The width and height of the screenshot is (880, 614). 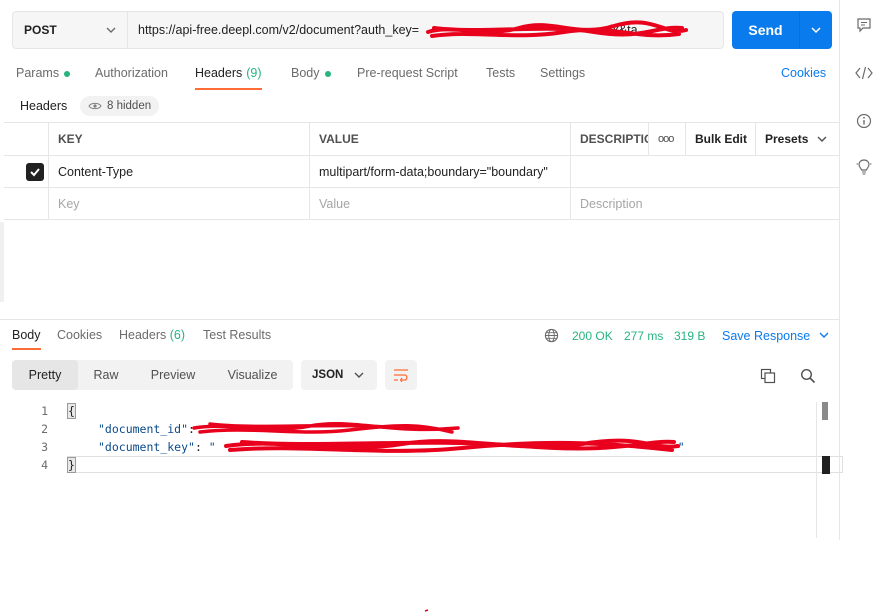 I want to click on response-tab-body: Body, so click(x=26, y=340).